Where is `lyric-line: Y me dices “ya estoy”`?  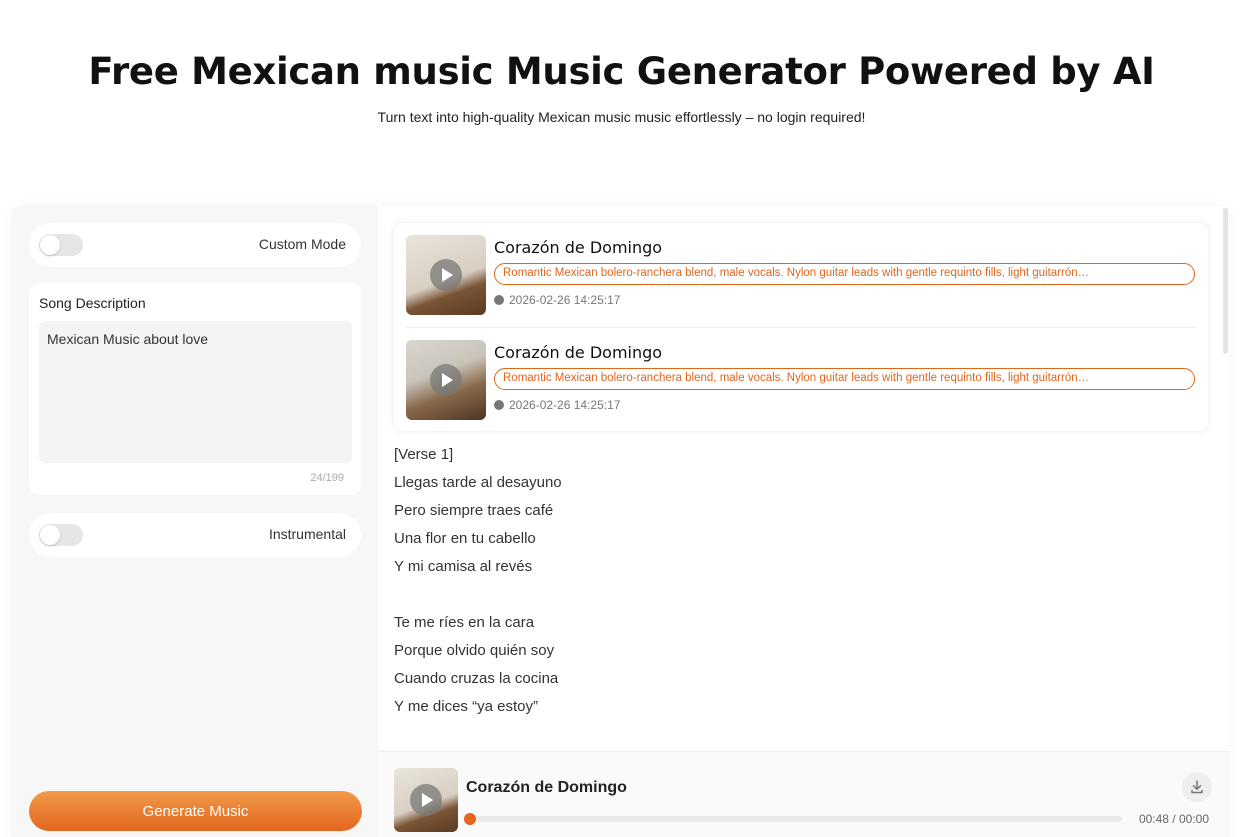
lyric-line: Y me dices “ya estoy” is located at coordinates (466, 706).